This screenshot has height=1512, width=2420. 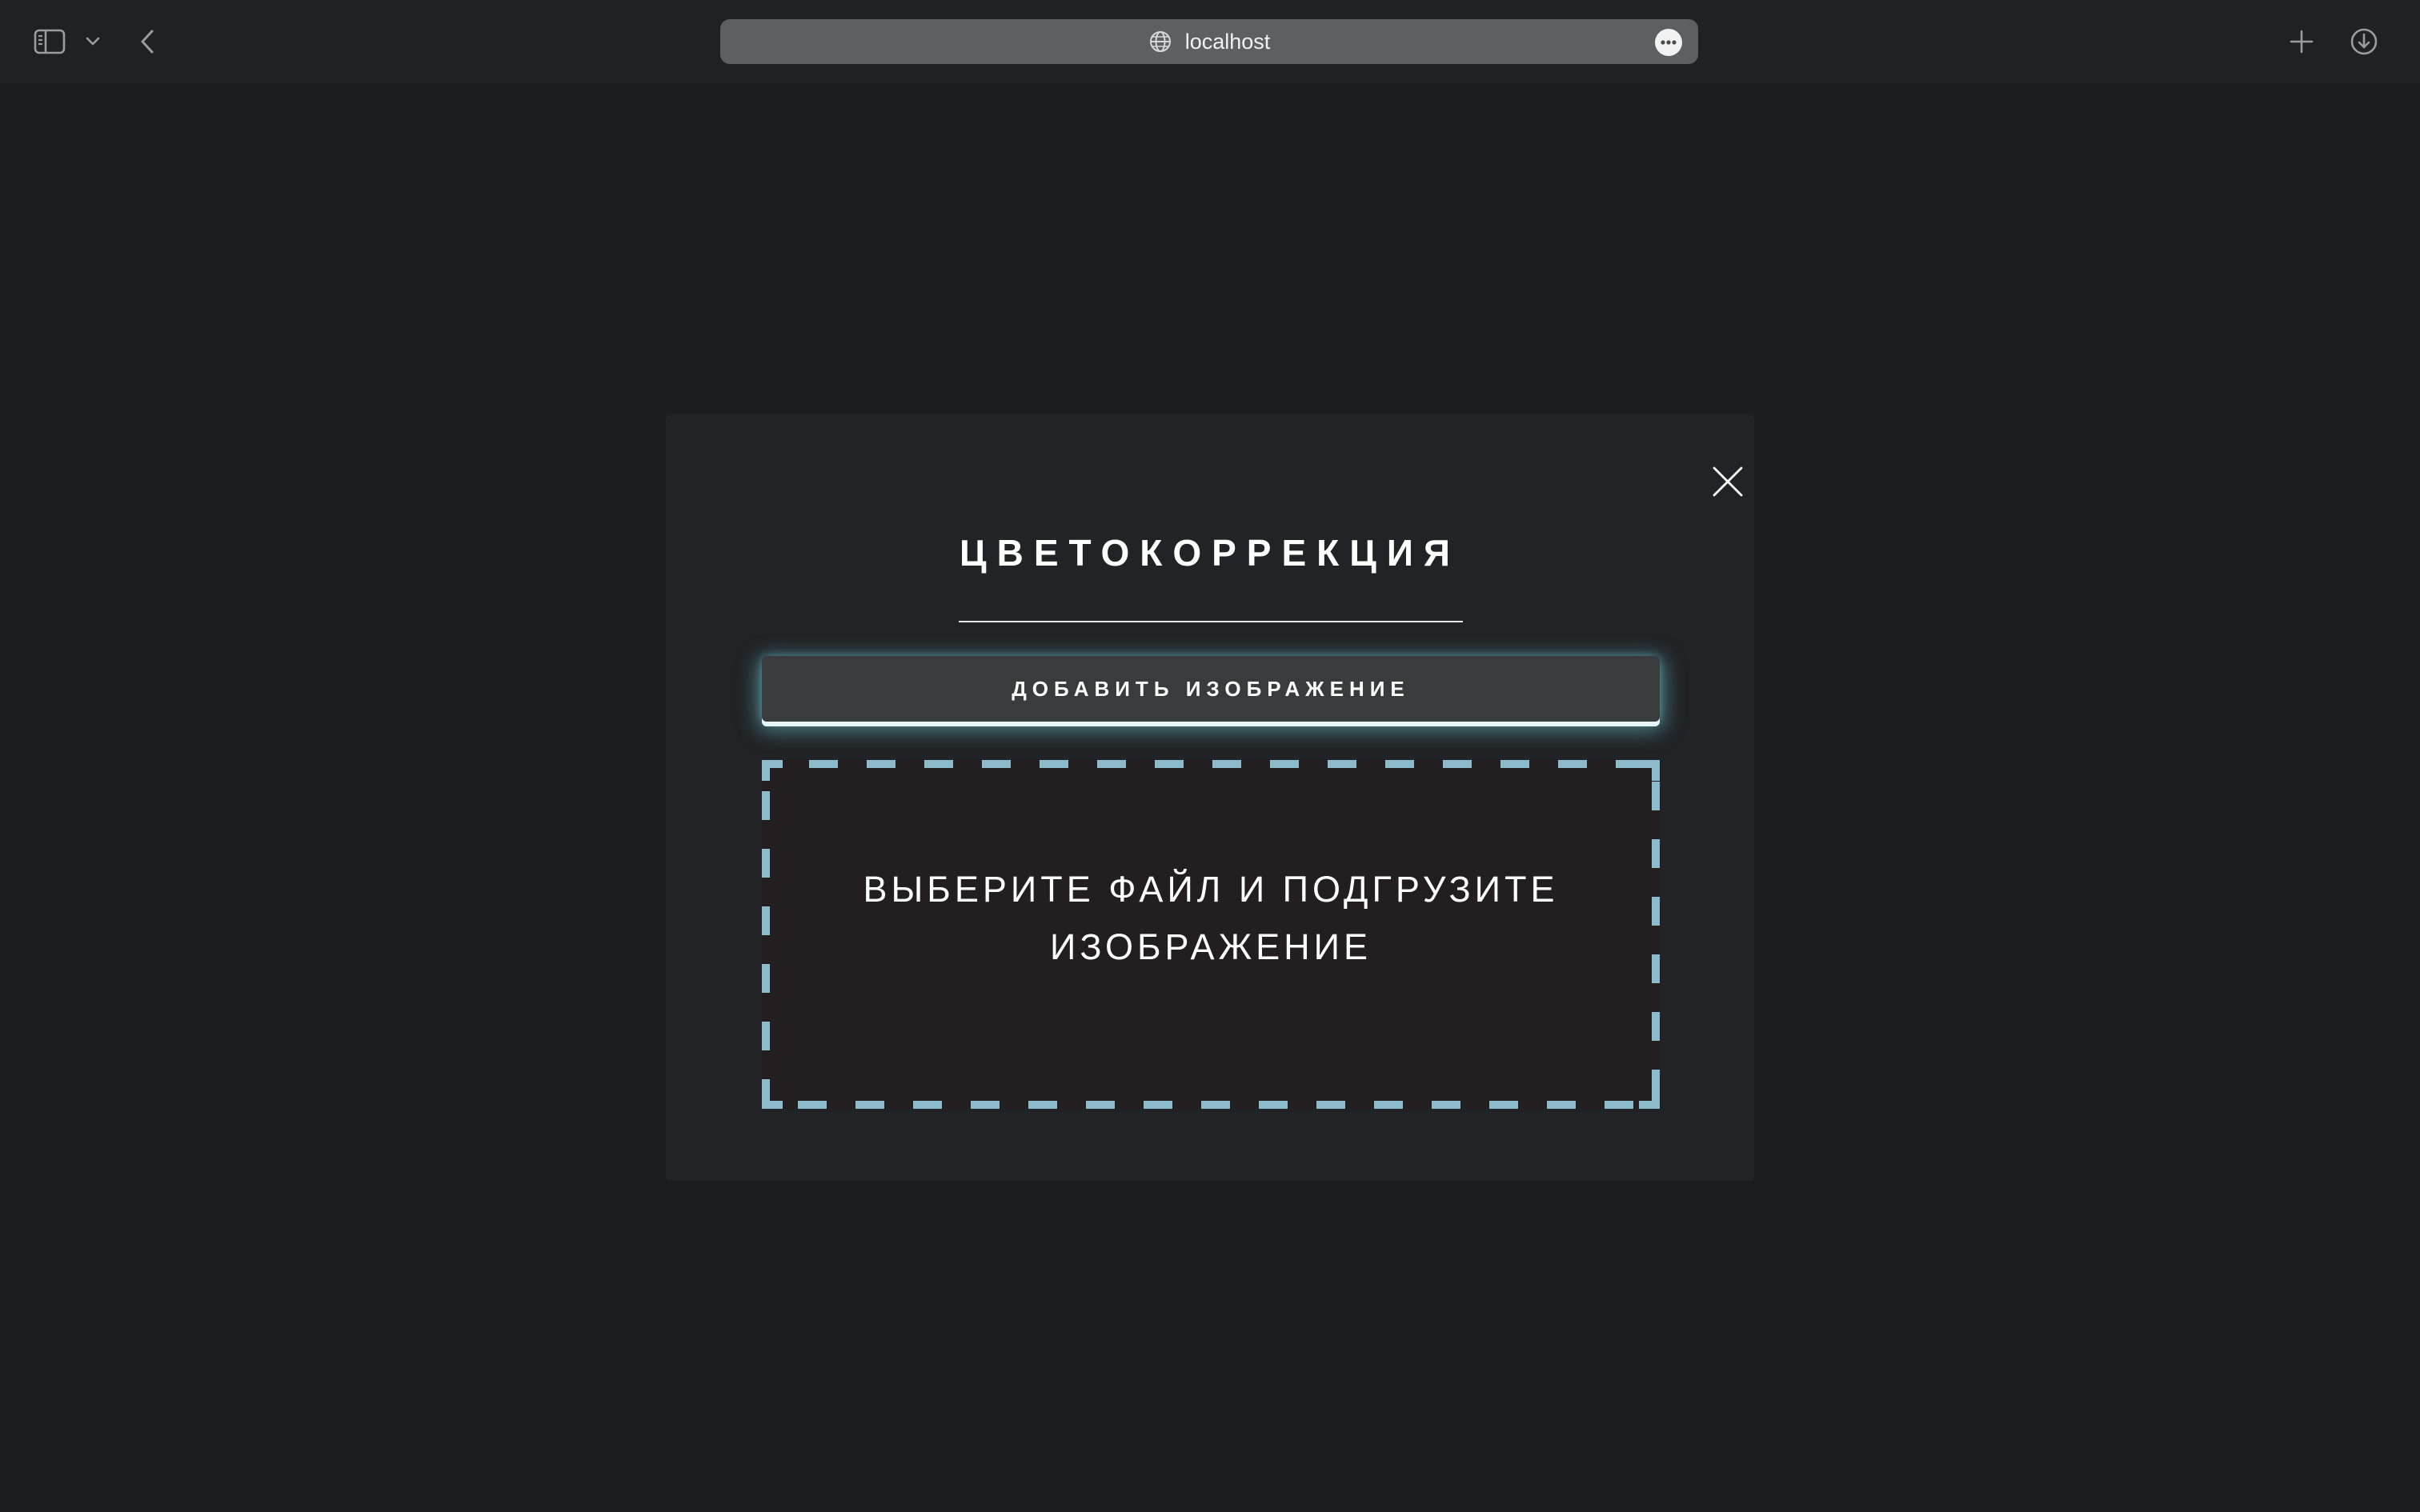 I want to click on sidebar-icon, so click(x=50, y=41).